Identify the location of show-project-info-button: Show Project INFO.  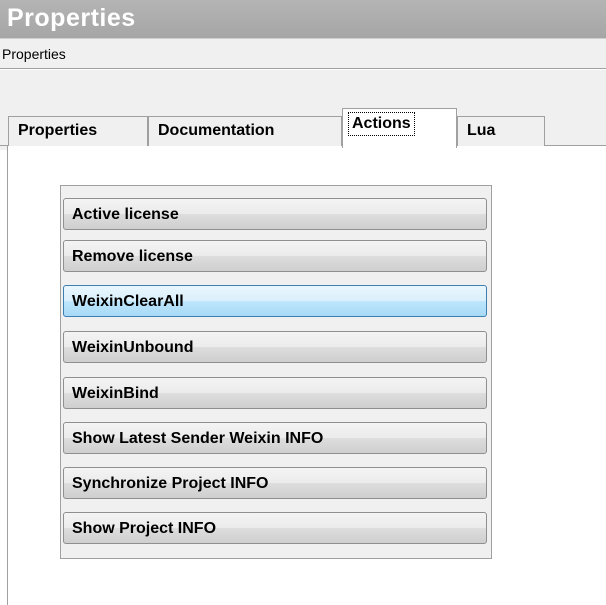
(275, 528).